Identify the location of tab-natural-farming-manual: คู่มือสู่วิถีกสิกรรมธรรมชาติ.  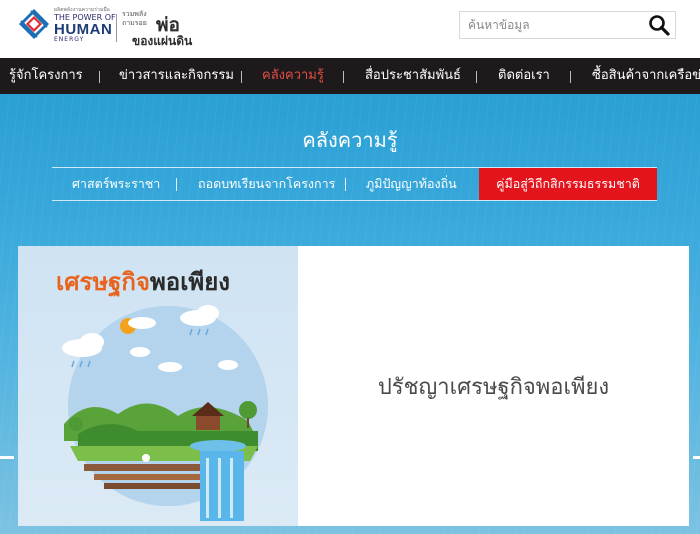
(568, 184).